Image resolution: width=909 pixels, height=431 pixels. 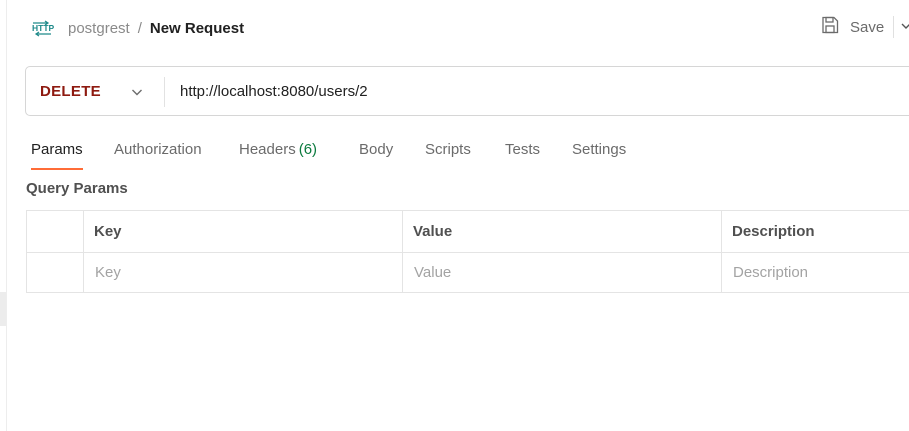 I want to click on save-label: Save, so click(x=867, y=27).